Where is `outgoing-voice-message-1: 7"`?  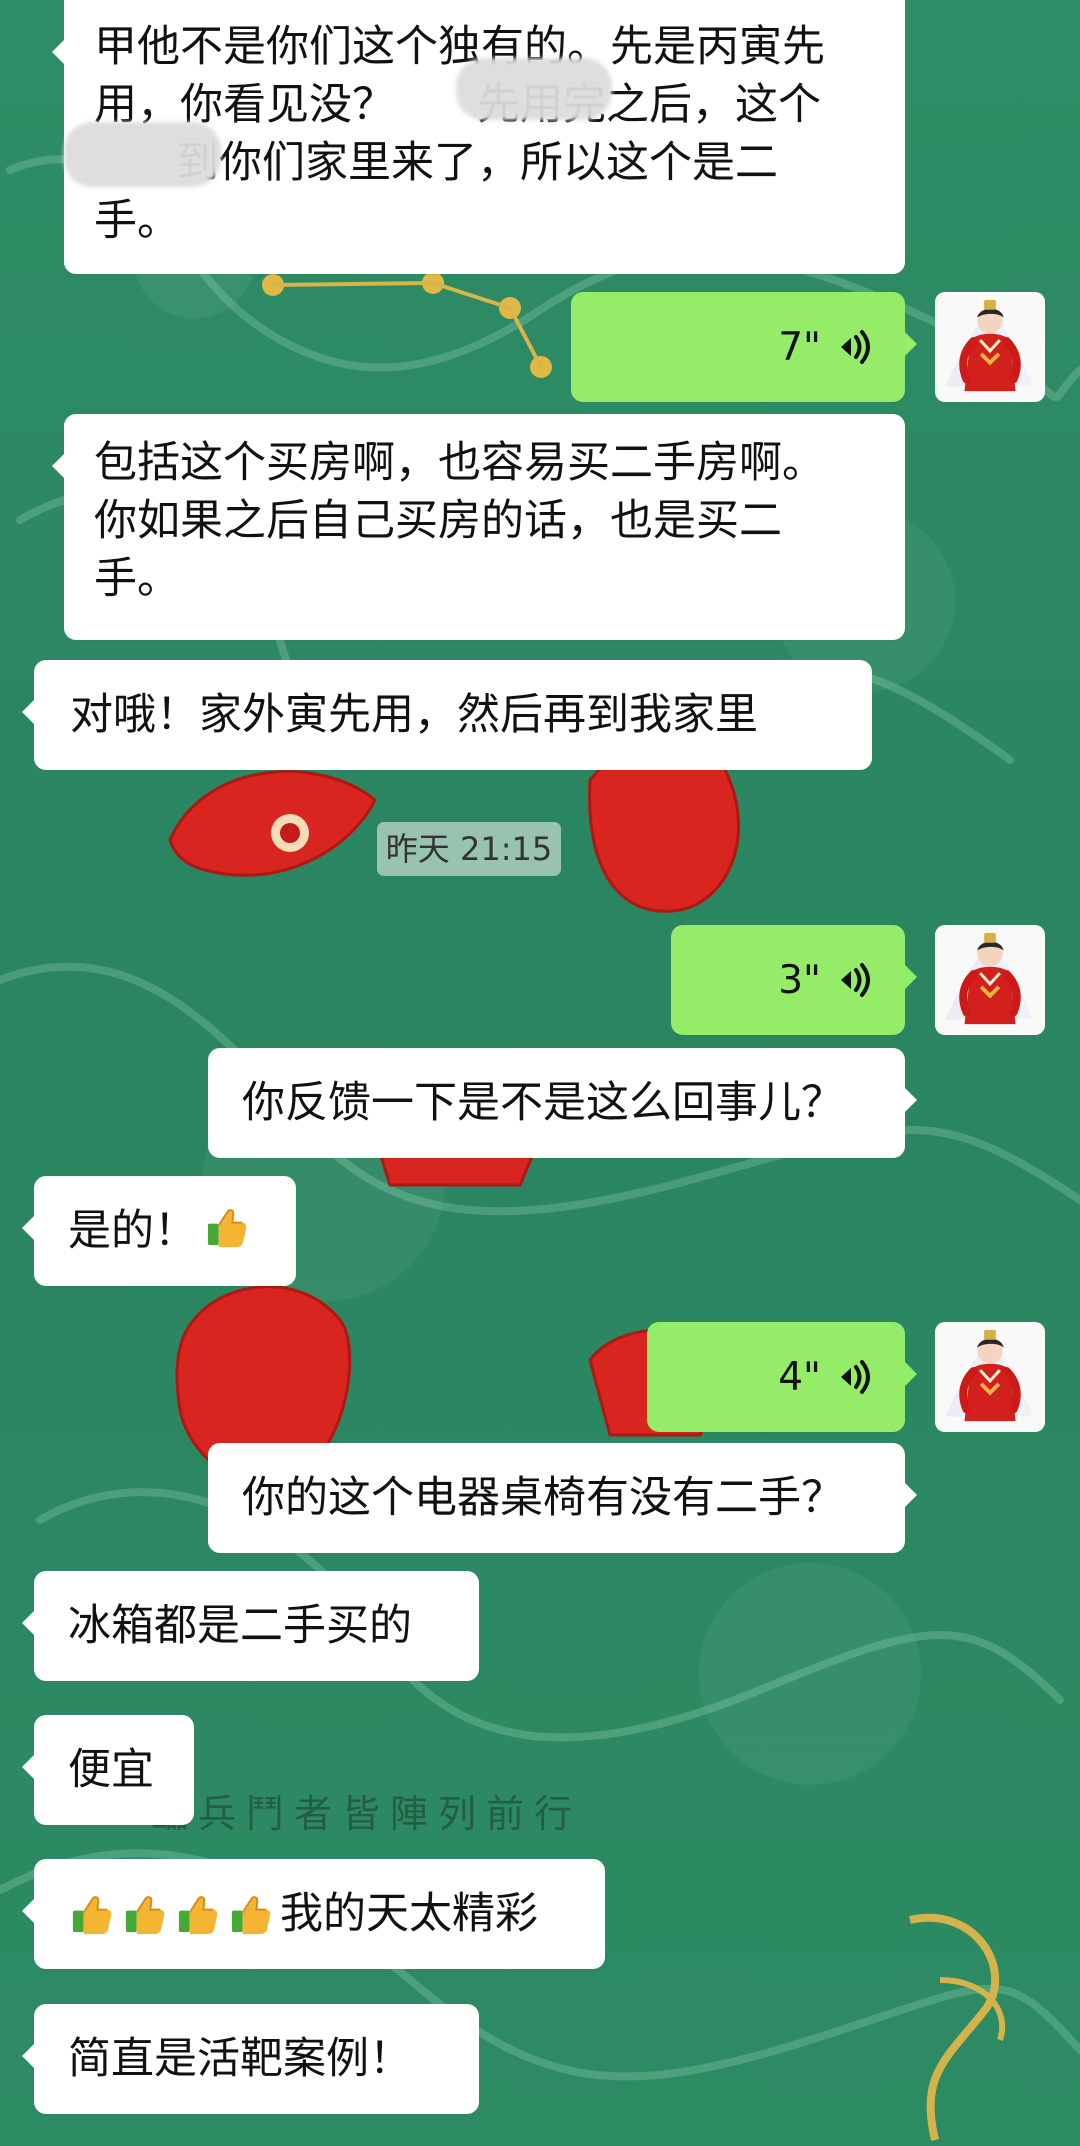 outgoing-voice-message-1: 7" is located at coordinates (744, 347).